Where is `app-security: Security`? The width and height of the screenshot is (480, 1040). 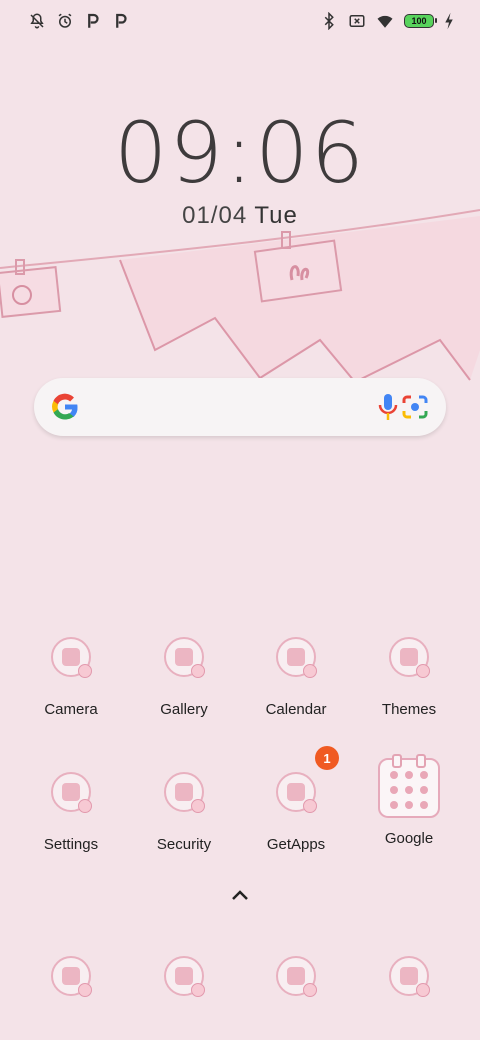
app-security: Security is located at coordinates (184, 812).